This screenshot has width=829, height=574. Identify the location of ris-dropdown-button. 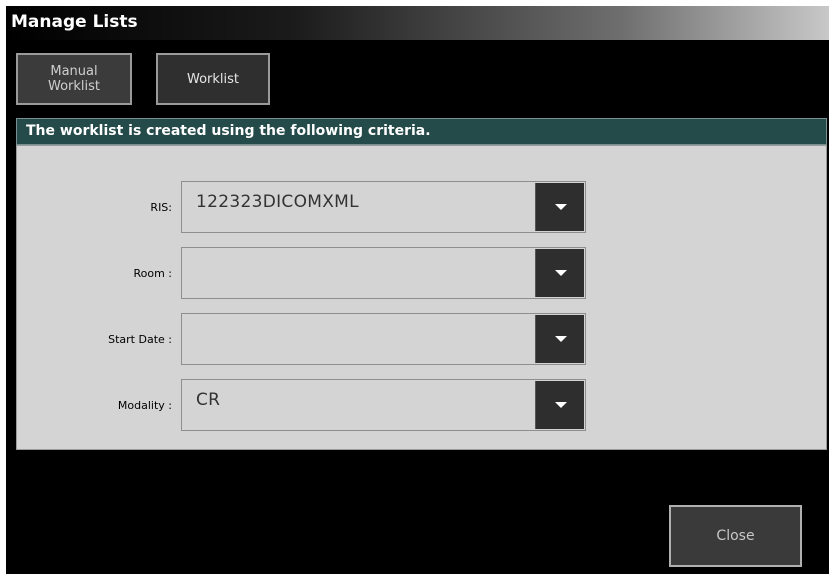
(559, 207).